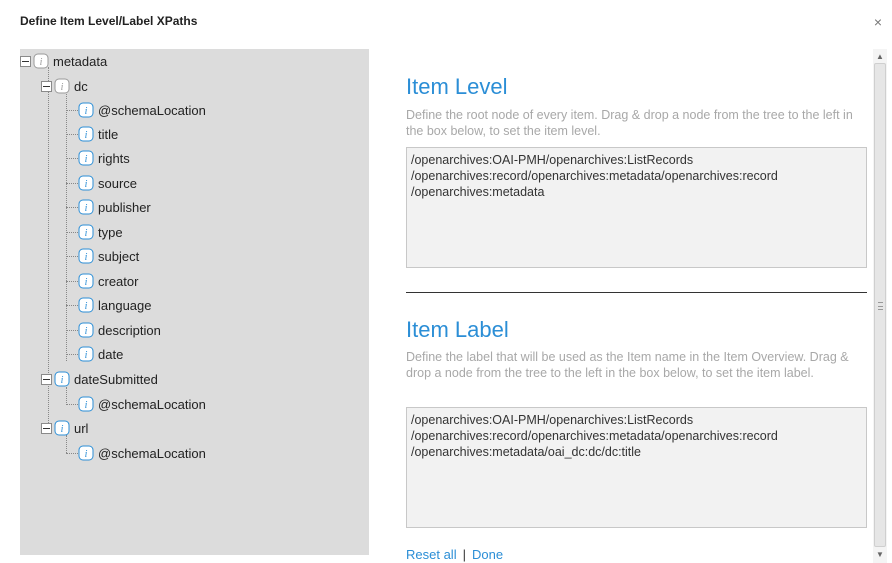  I want to click on dialog-titlebar: Define Item Level/Label XPaths ×, so click(446, 18).